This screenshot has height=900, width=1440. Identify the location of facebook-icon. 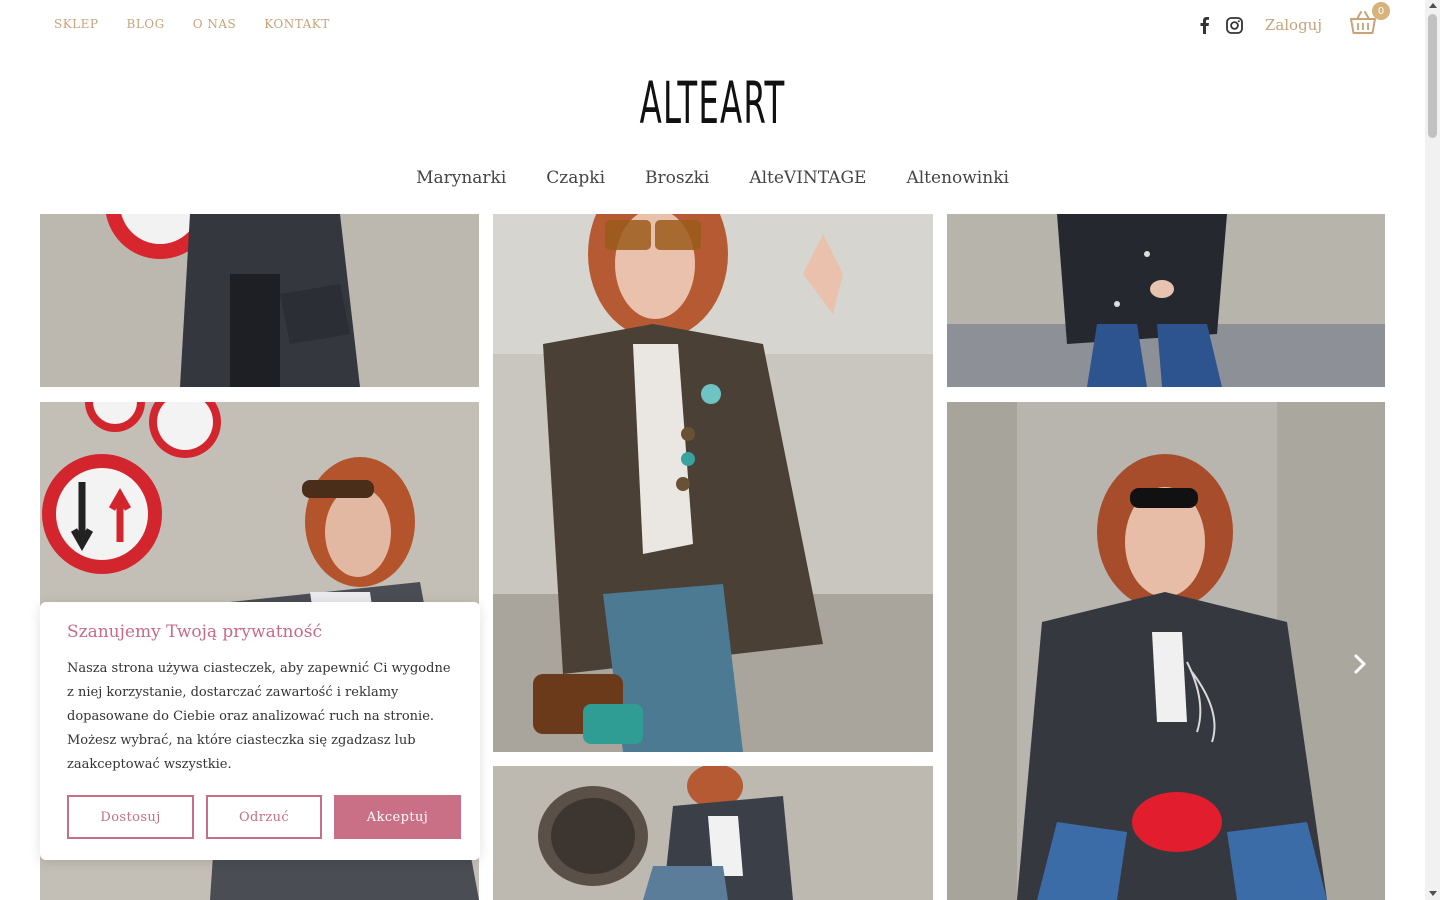
(1205, 25).